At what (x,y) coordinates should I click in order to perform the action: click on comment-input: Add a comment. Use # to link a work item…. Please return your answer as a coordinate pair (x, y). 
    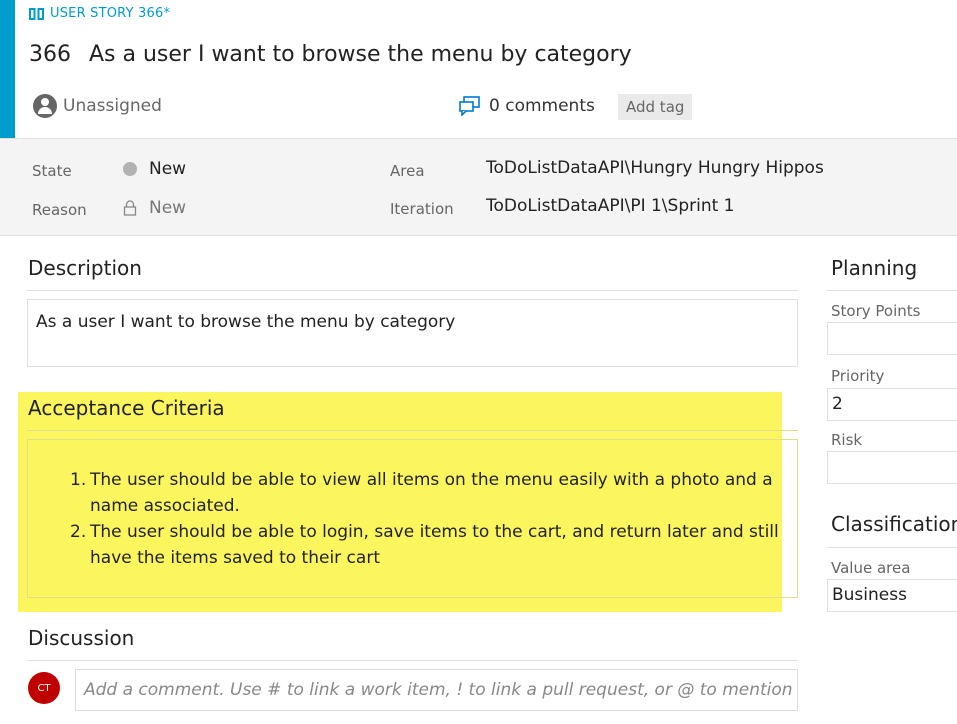
    Looking at the image, I should click on (436, 690).